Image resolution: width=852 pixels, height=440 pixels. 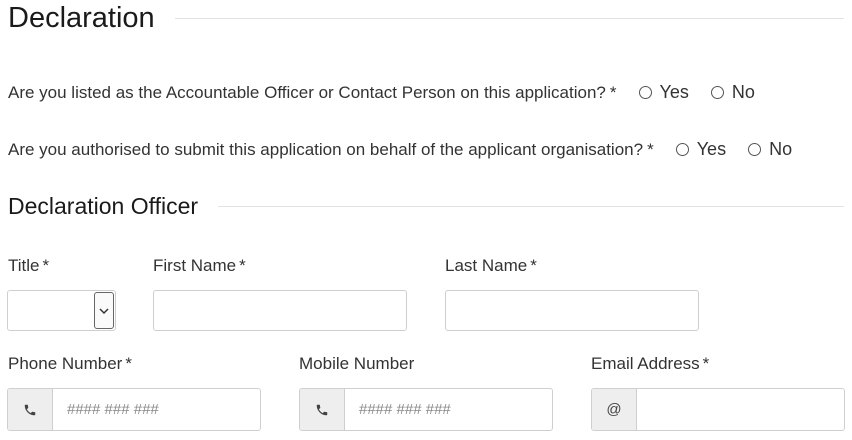 I want to click on mobile-input-group: #### ### ###, so click(x=426, y=409).